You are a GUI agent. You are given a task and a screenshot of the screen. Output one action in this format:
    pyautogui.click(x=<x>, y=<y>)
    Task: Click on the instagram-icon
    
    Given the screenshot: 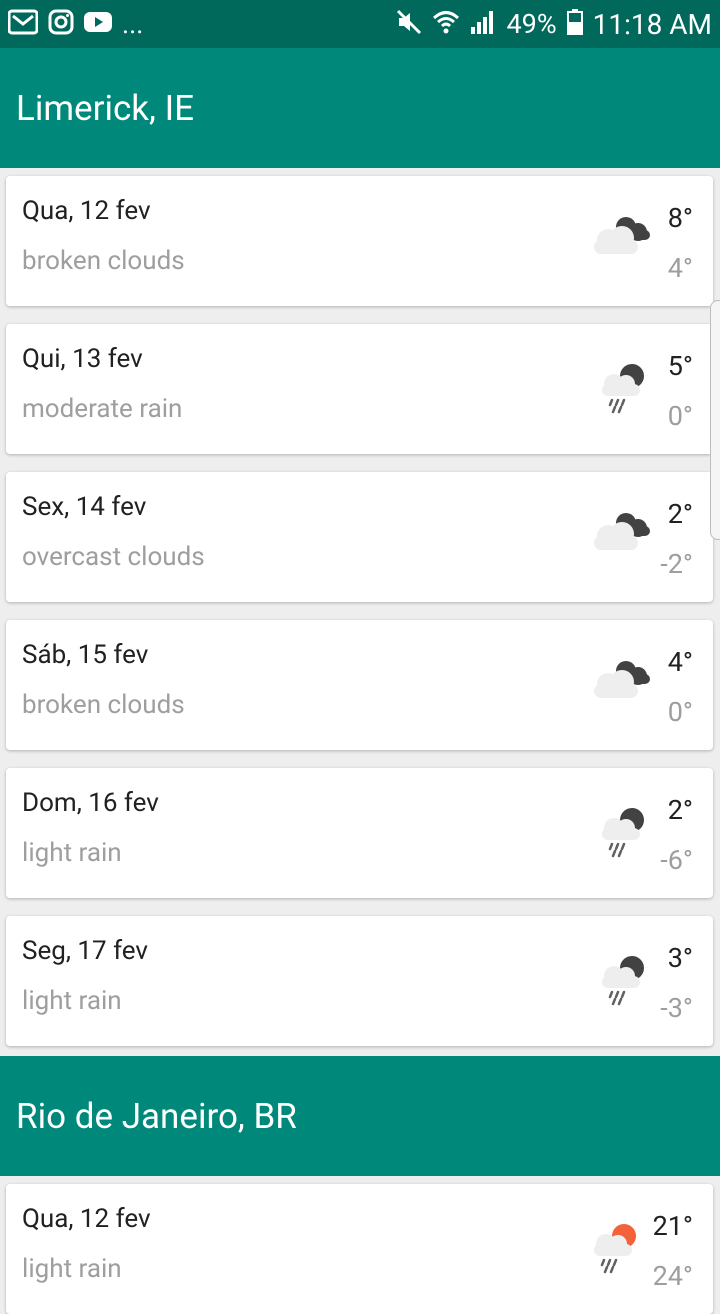 What is the action you would take?
    pyautogui.click(x=61, y=24)
    